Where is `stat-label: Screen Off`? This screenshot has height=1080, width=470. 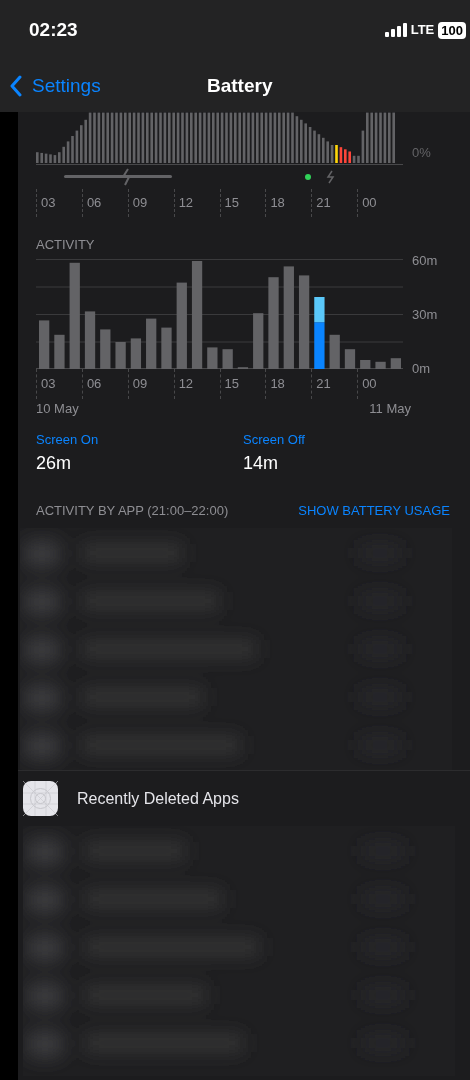 stat-label: Screen Off is located at coordinates (274, 440).